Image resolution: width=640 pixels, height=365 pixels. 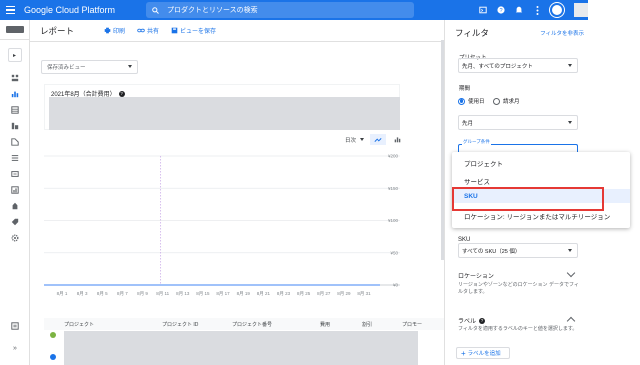 What do you see at coordinates (14, 30) in the screenshot?
I see `nav-header` at bounding box center [14, 30].